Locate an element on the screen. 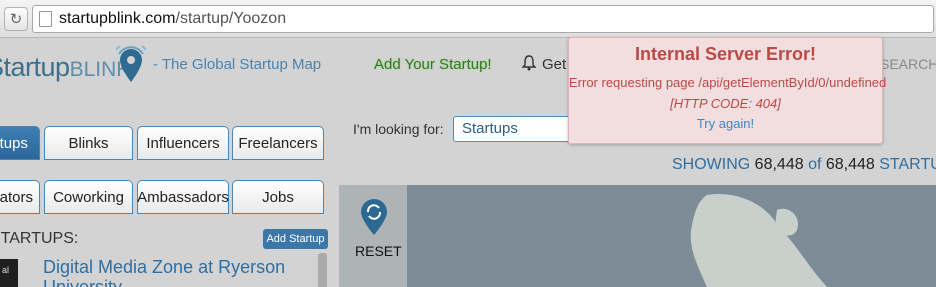  reset-pin-icon is located at coordinates (374, 217).